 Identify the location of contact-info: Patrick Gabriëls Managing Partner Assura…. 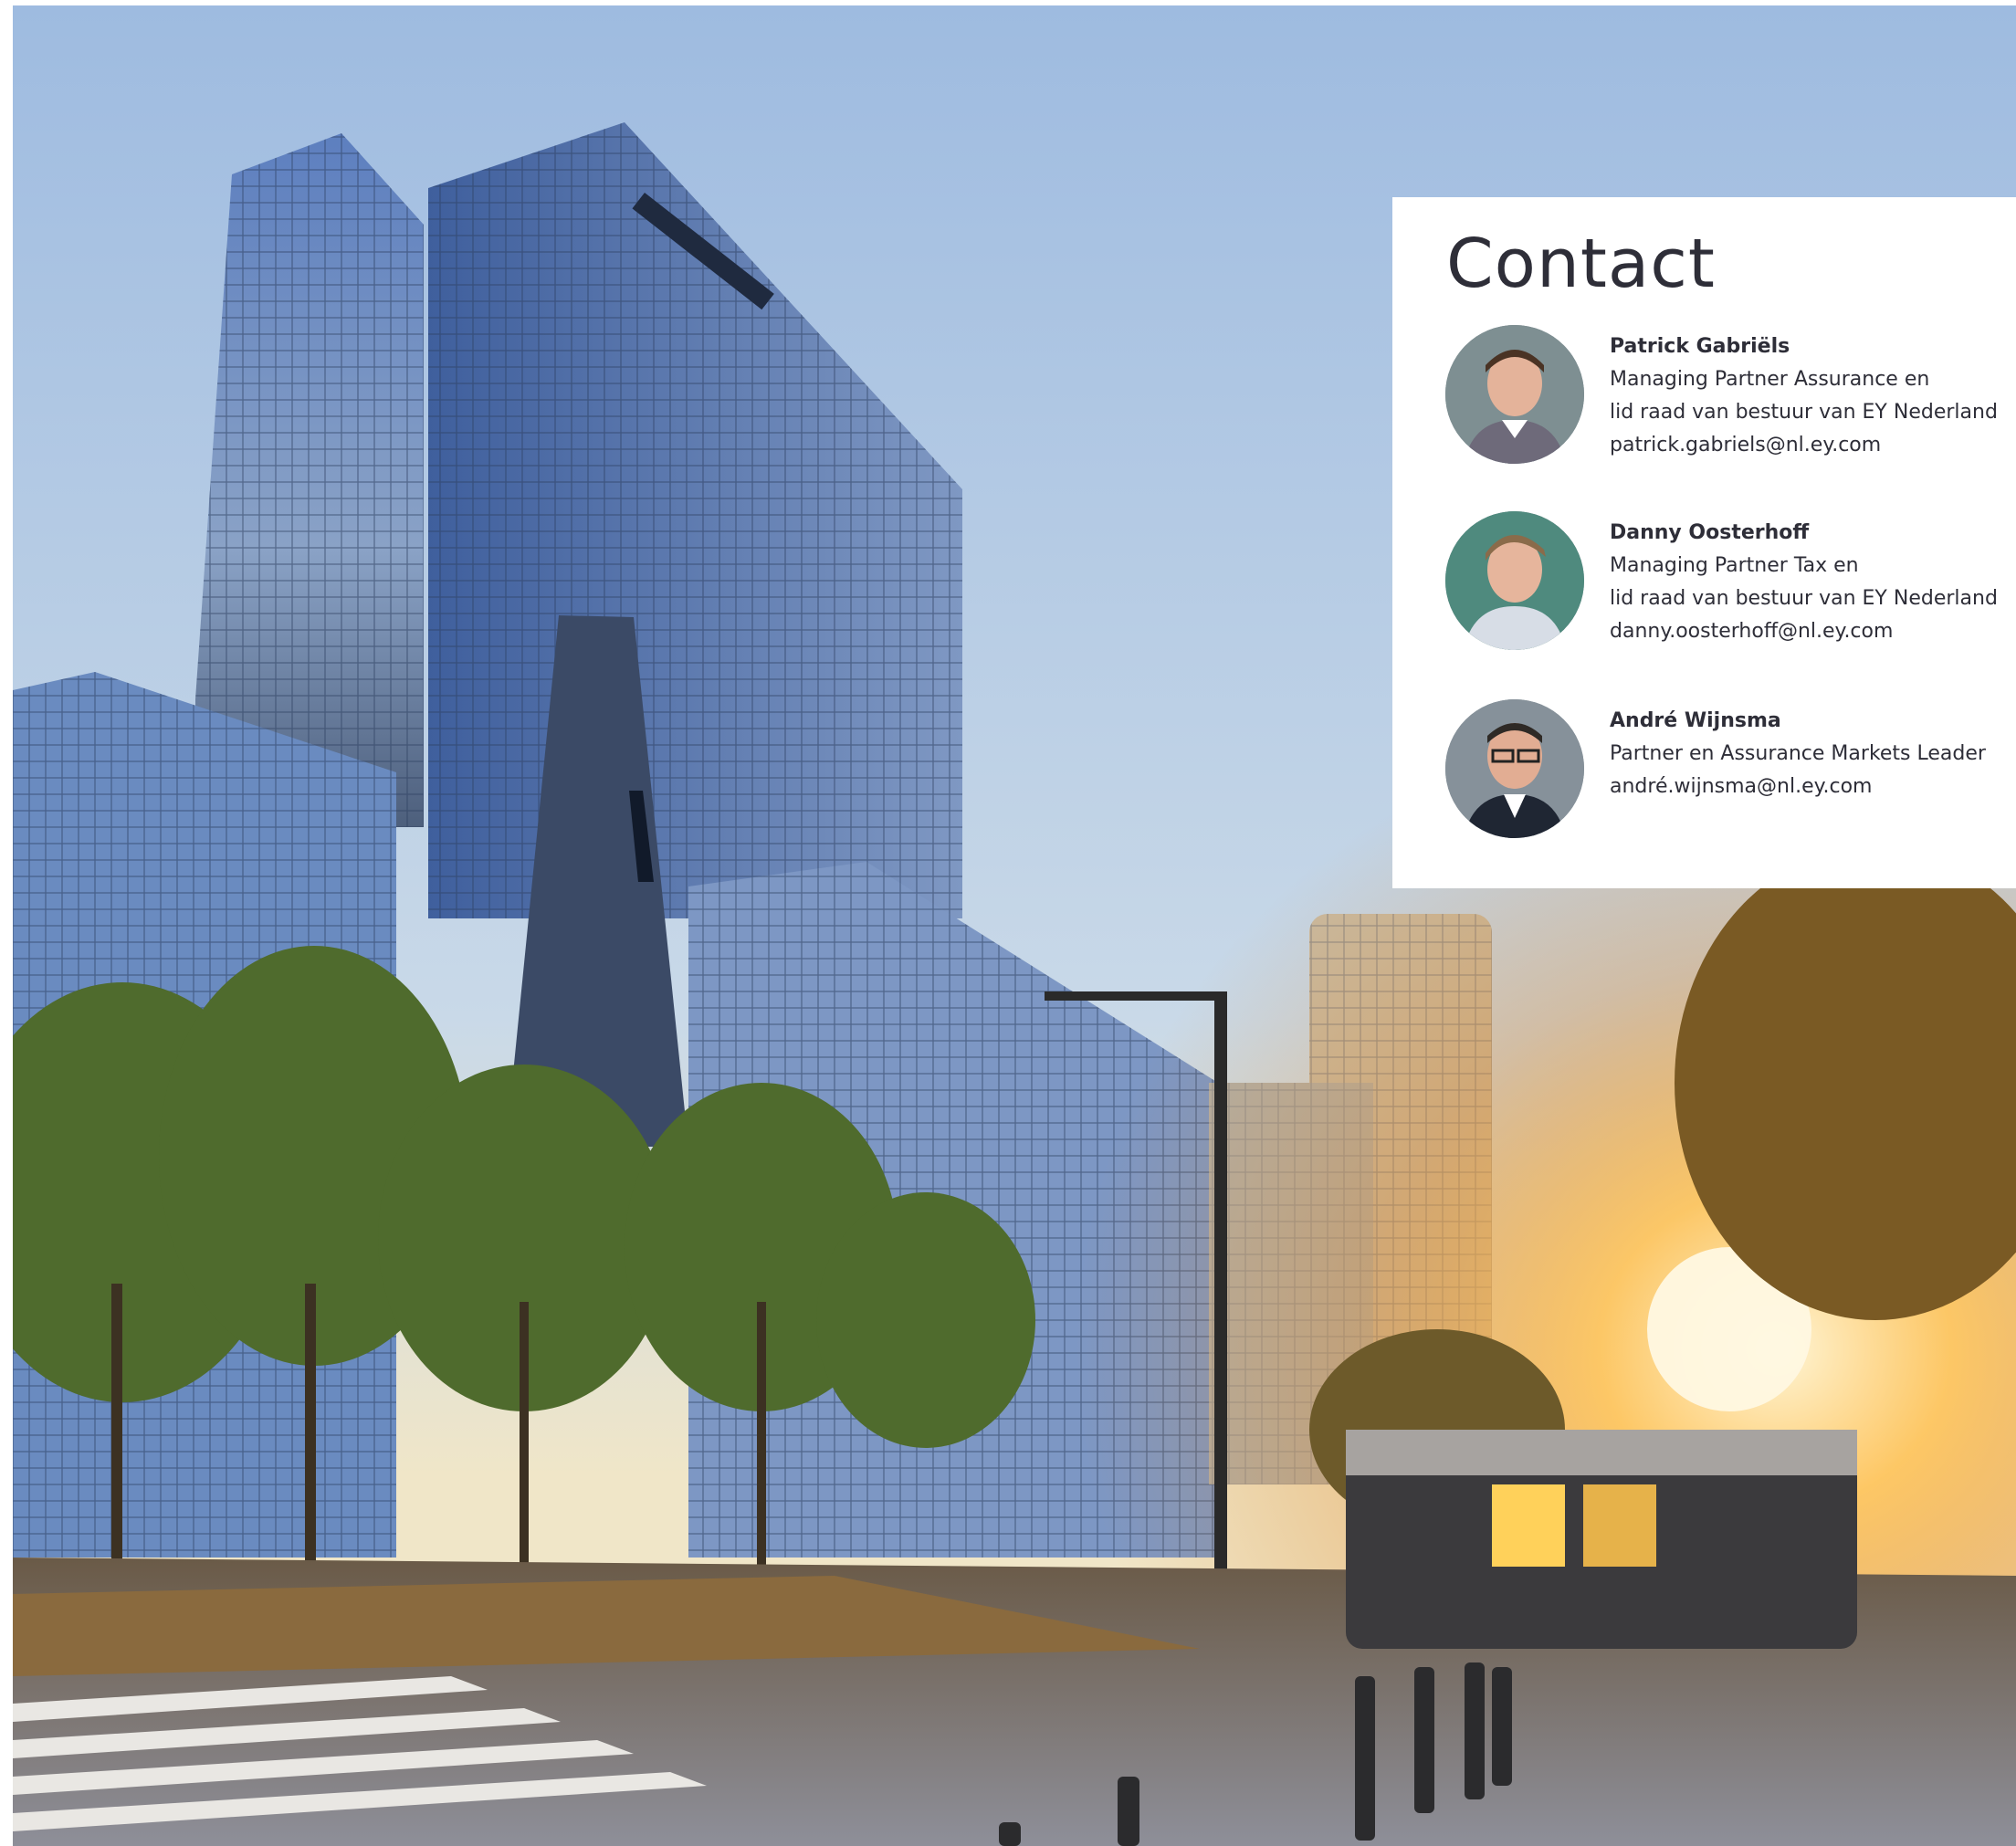
(1813, 396).